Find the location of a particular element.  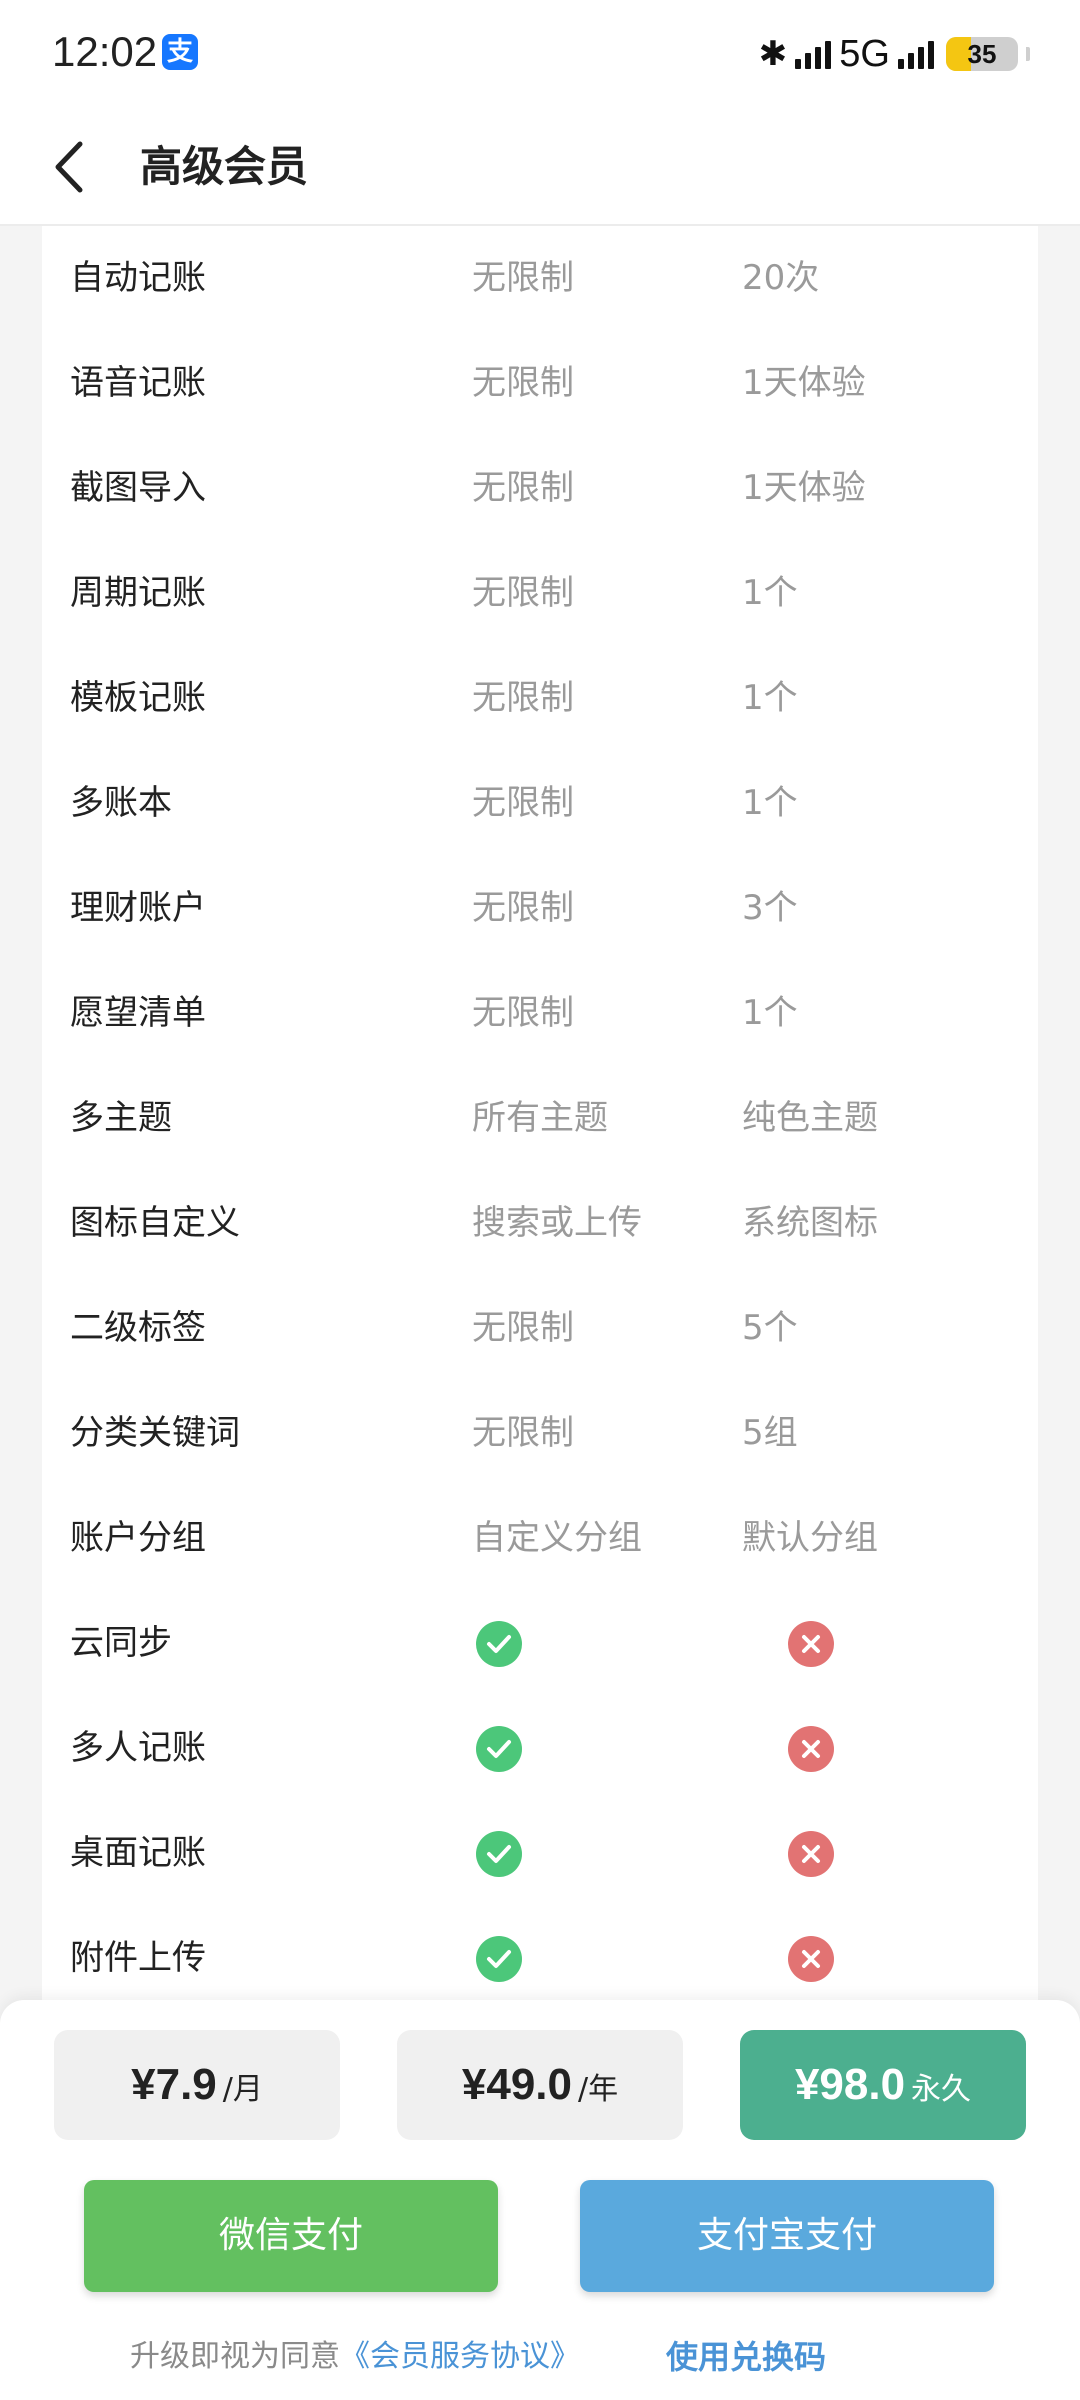

feature-name: 二级标签 is located at coordinates (138, 1328).